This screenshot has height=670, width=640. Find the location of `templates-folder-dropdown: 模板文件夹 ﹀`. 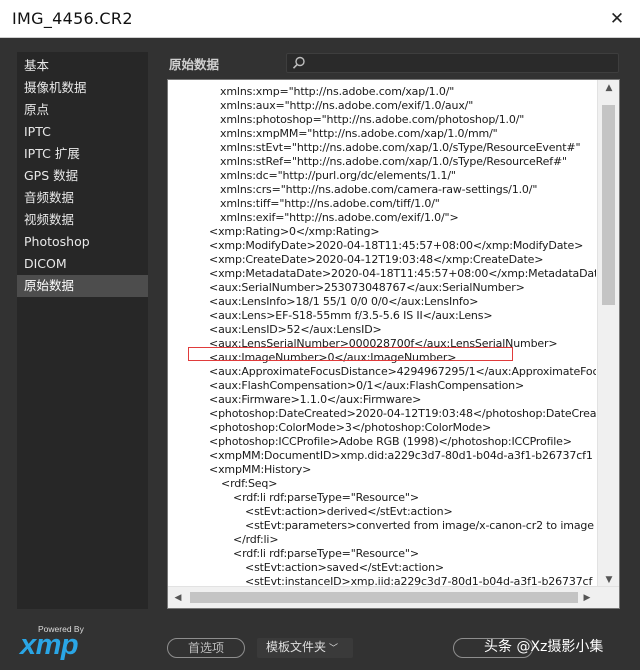

templates-folder-dropdown: 模板文件夹 ﹀ is located at coordinates (305, 648).